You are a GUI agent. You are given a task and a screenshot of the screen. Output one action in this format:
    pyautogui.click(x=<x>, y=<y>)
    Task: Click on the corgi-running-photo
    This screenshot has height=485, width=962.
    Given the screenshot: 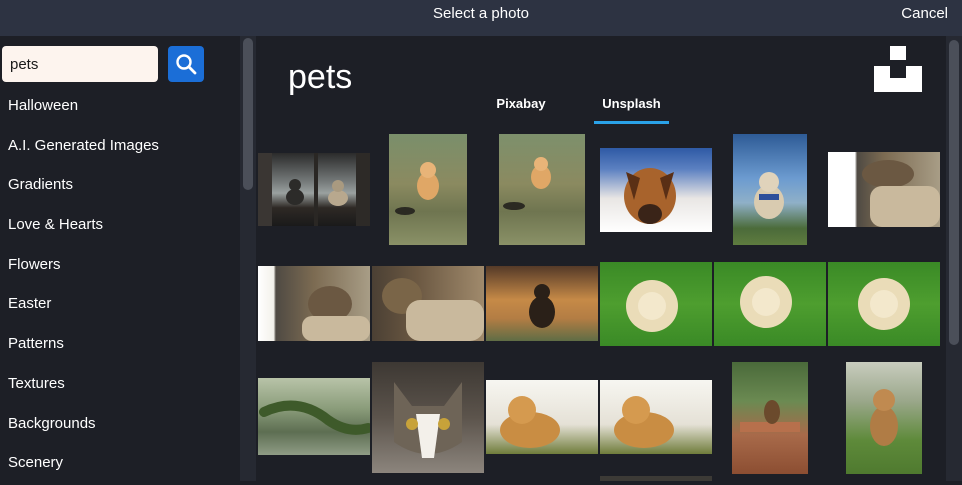 What is the action you would take?
    pyautogui.click(x=417, y=188)
    